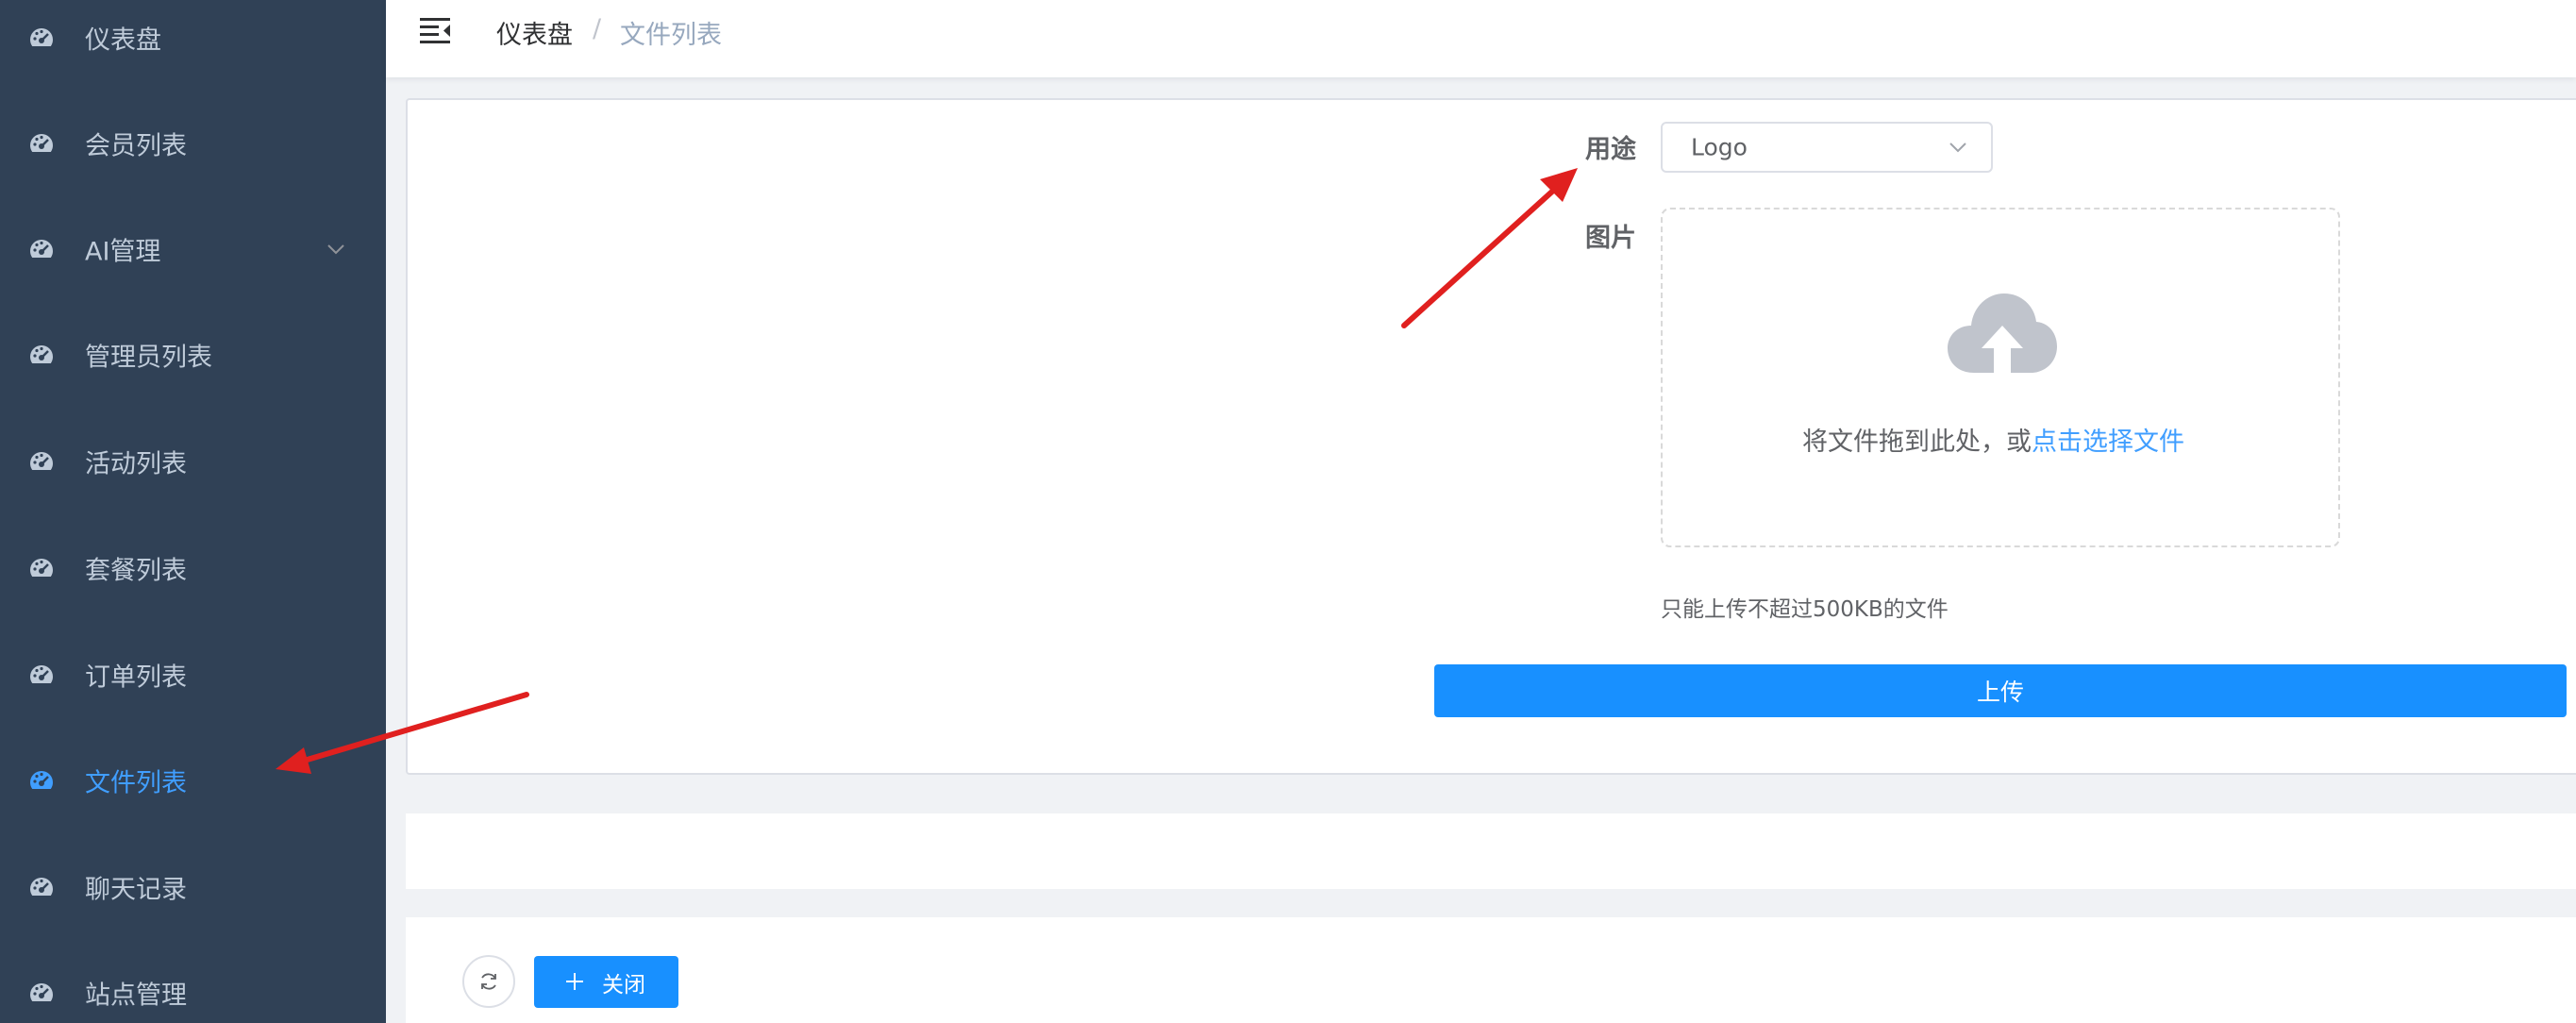 The width and height of the screenshot is (2576, 1023). Describe the element at coordinates (2000, 690) in the screenshot. I see `upload-button: 上传` at that location.